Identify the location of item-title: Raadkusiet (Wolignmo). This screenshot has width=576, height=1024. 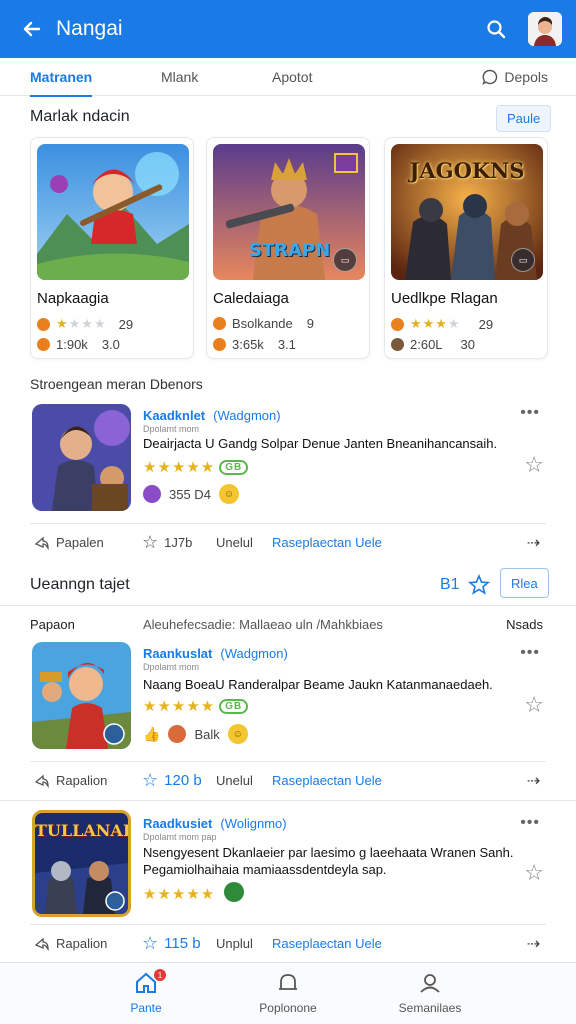
(215, 823).